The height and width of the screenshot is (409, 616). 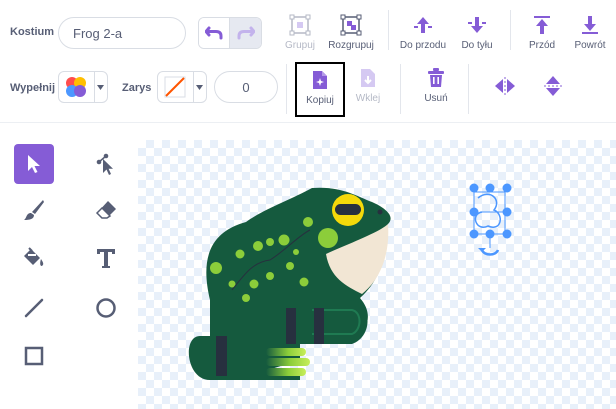 I want to click on delete-button: Usuń, so click(x=436, y=86).